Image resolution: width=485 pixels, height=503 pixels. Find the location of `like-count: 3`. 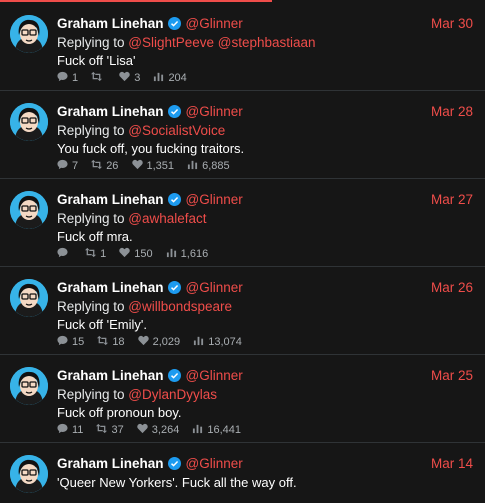

like-count: 3 is located at coordinates (137, 78).